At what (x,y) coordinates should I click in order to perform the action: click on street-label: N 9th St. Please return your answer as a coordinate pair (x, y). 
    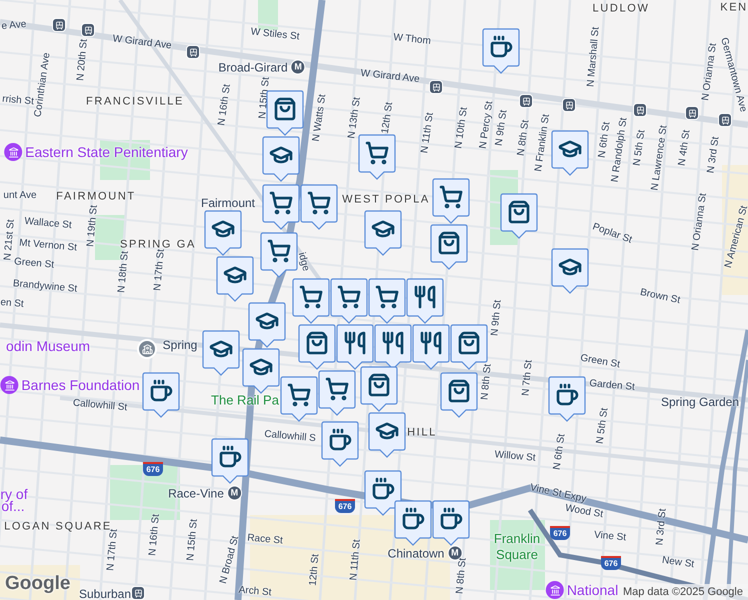
    Looking at the image, I should click on (497, 318).